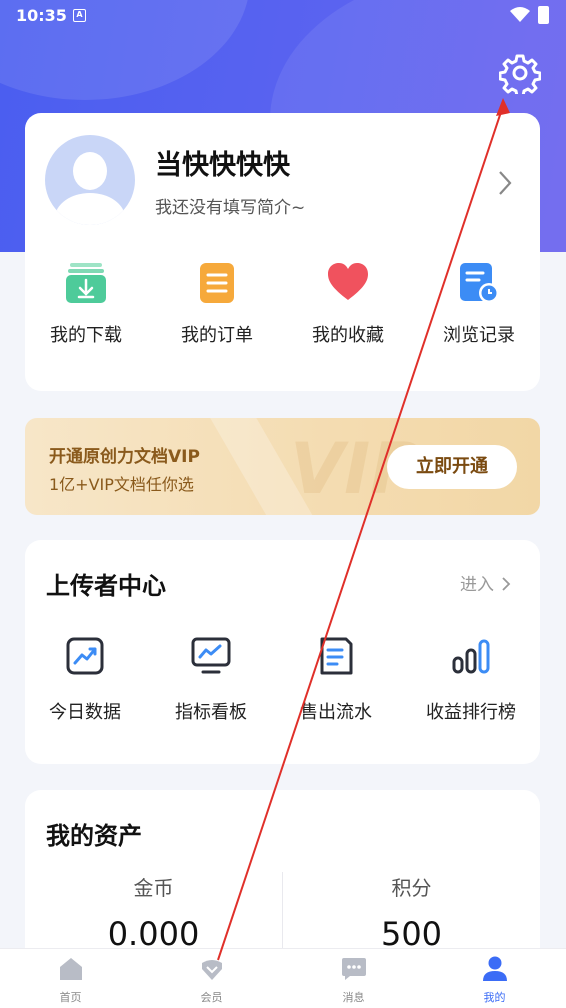 This screenshot has width=566, height=1008. Describe the element at coordinates (520, 14) in the screenshot. I see `wifi-icon` at that location.